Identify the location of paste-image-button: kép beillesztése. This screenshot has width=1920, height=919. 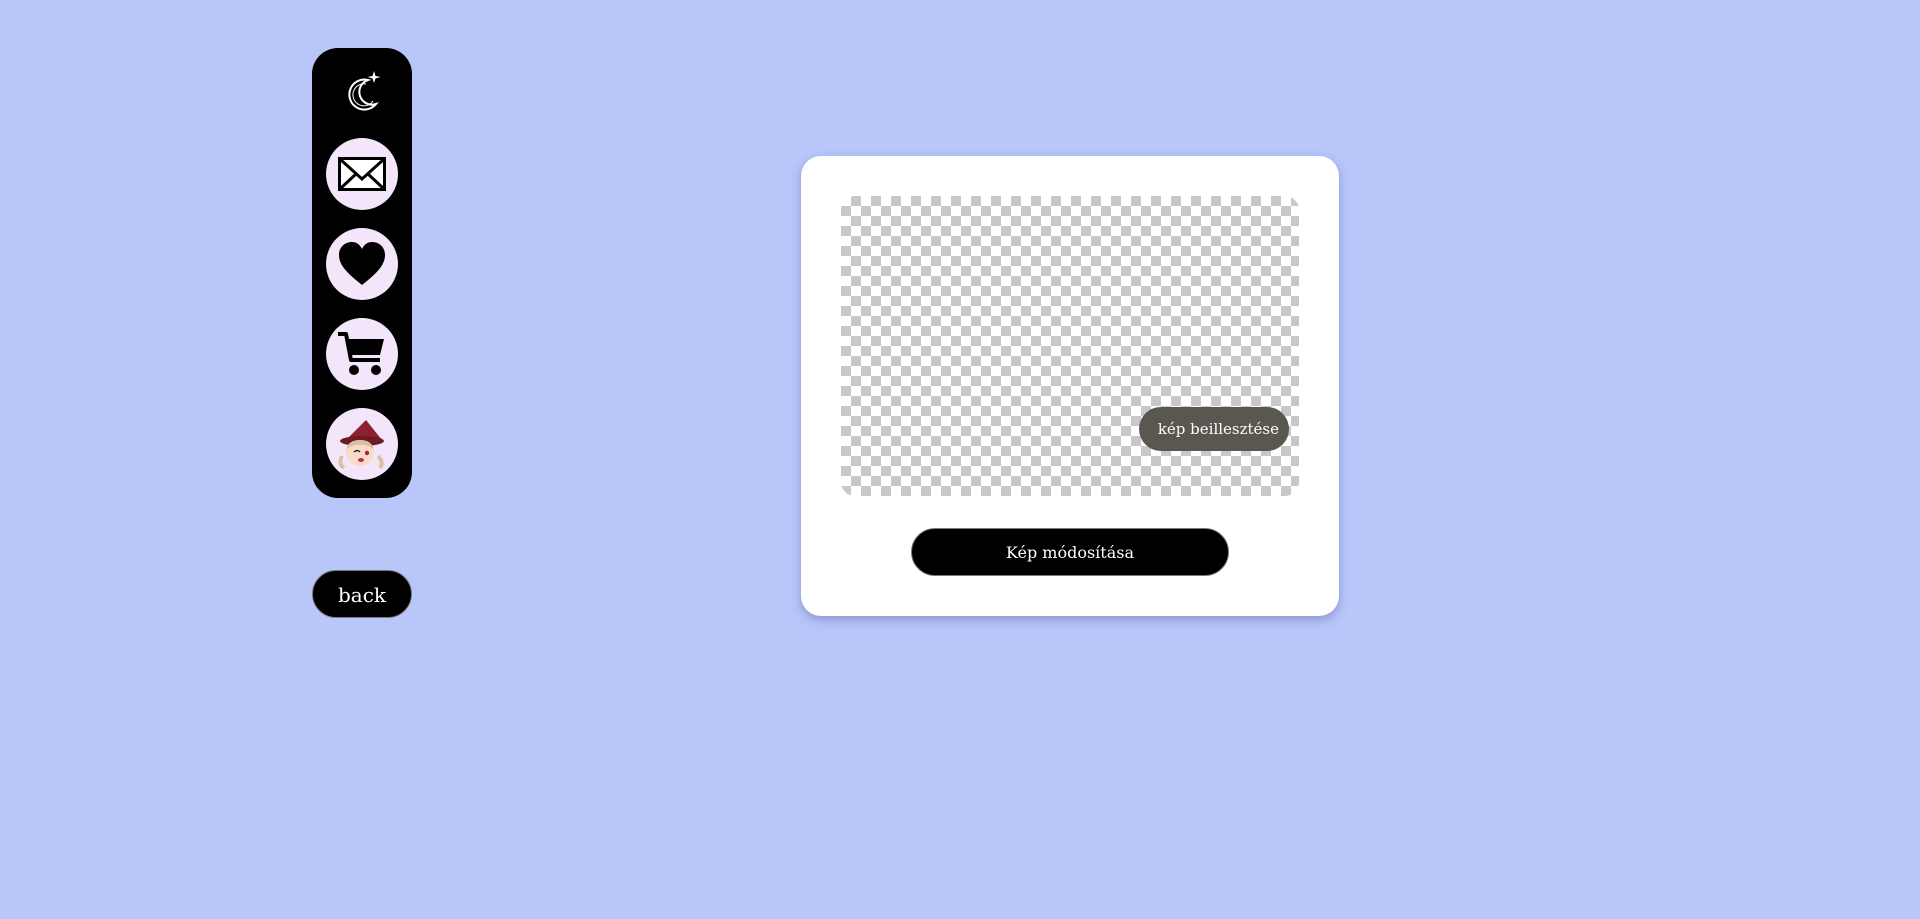
(1213, 429).